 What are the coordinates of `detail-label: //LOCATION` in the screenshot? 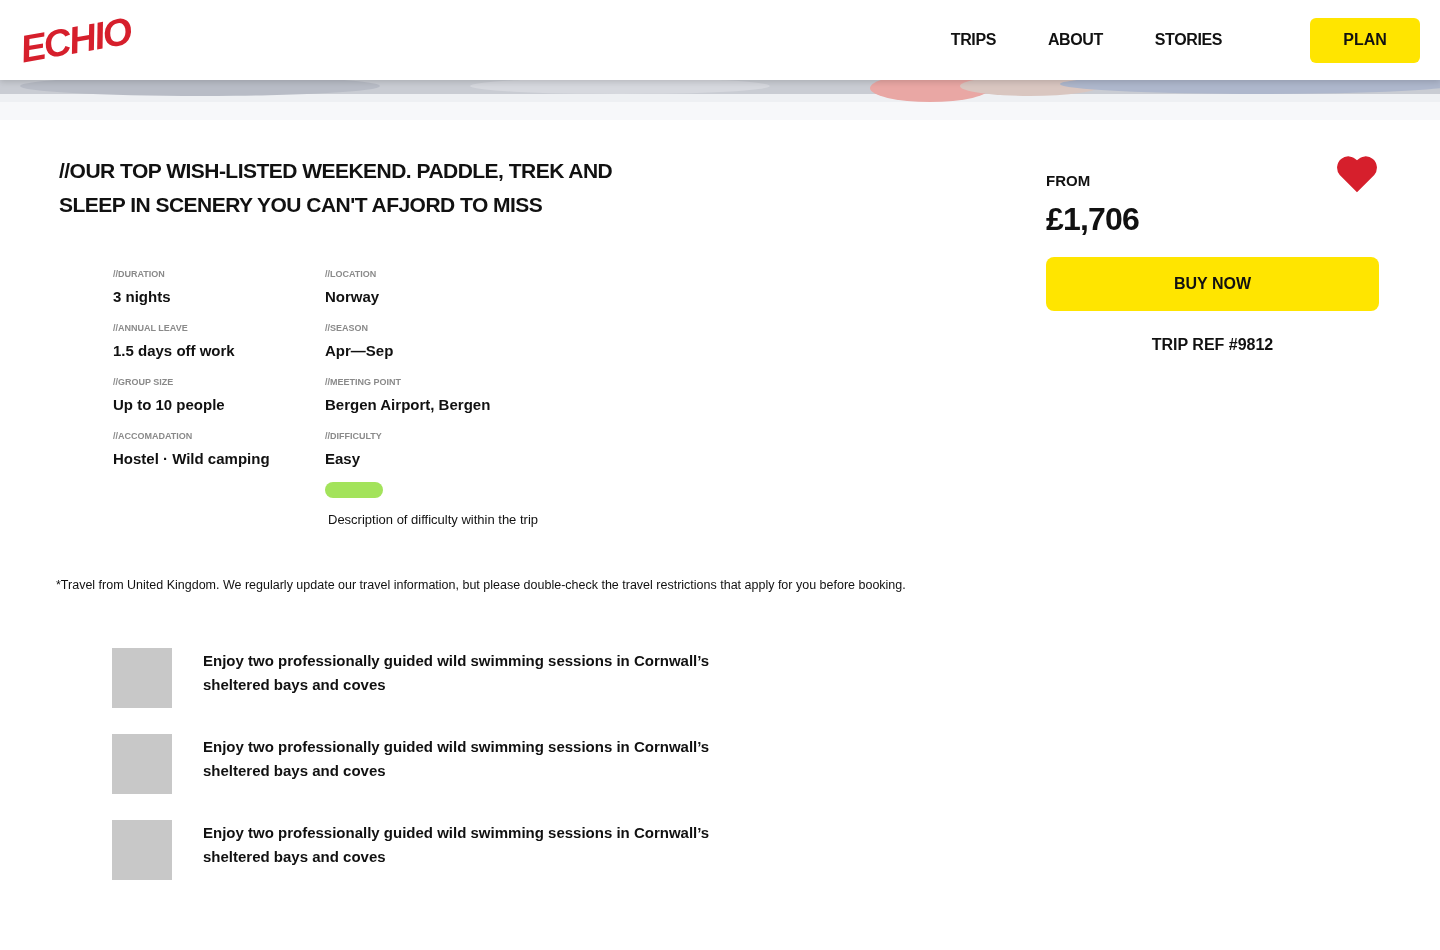 It's located at (351, 274).